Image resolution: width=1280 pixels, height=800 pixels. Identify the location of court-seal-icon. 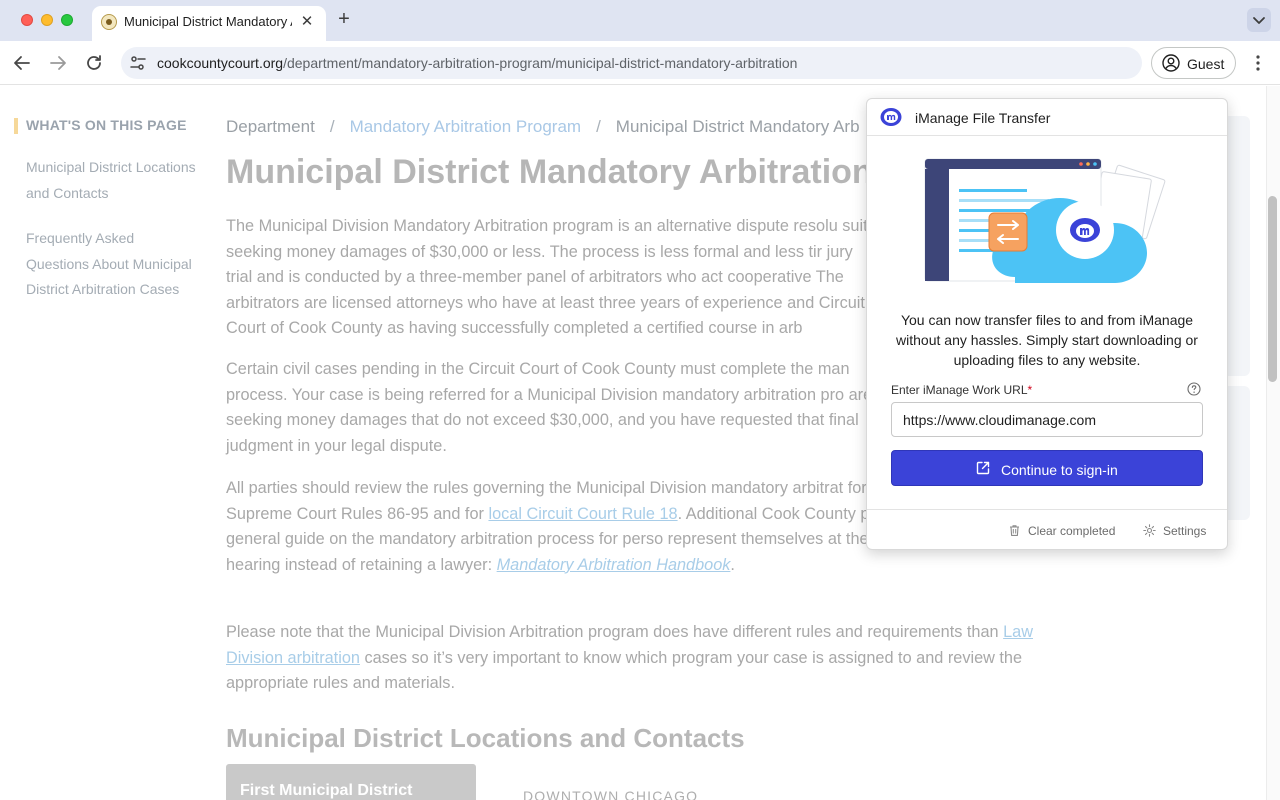
(109, 22).